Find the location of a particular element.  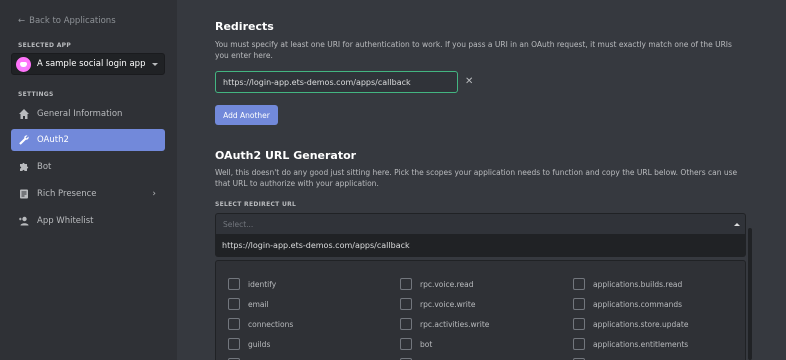

scope-email: email is located at coordinates (248, 304).